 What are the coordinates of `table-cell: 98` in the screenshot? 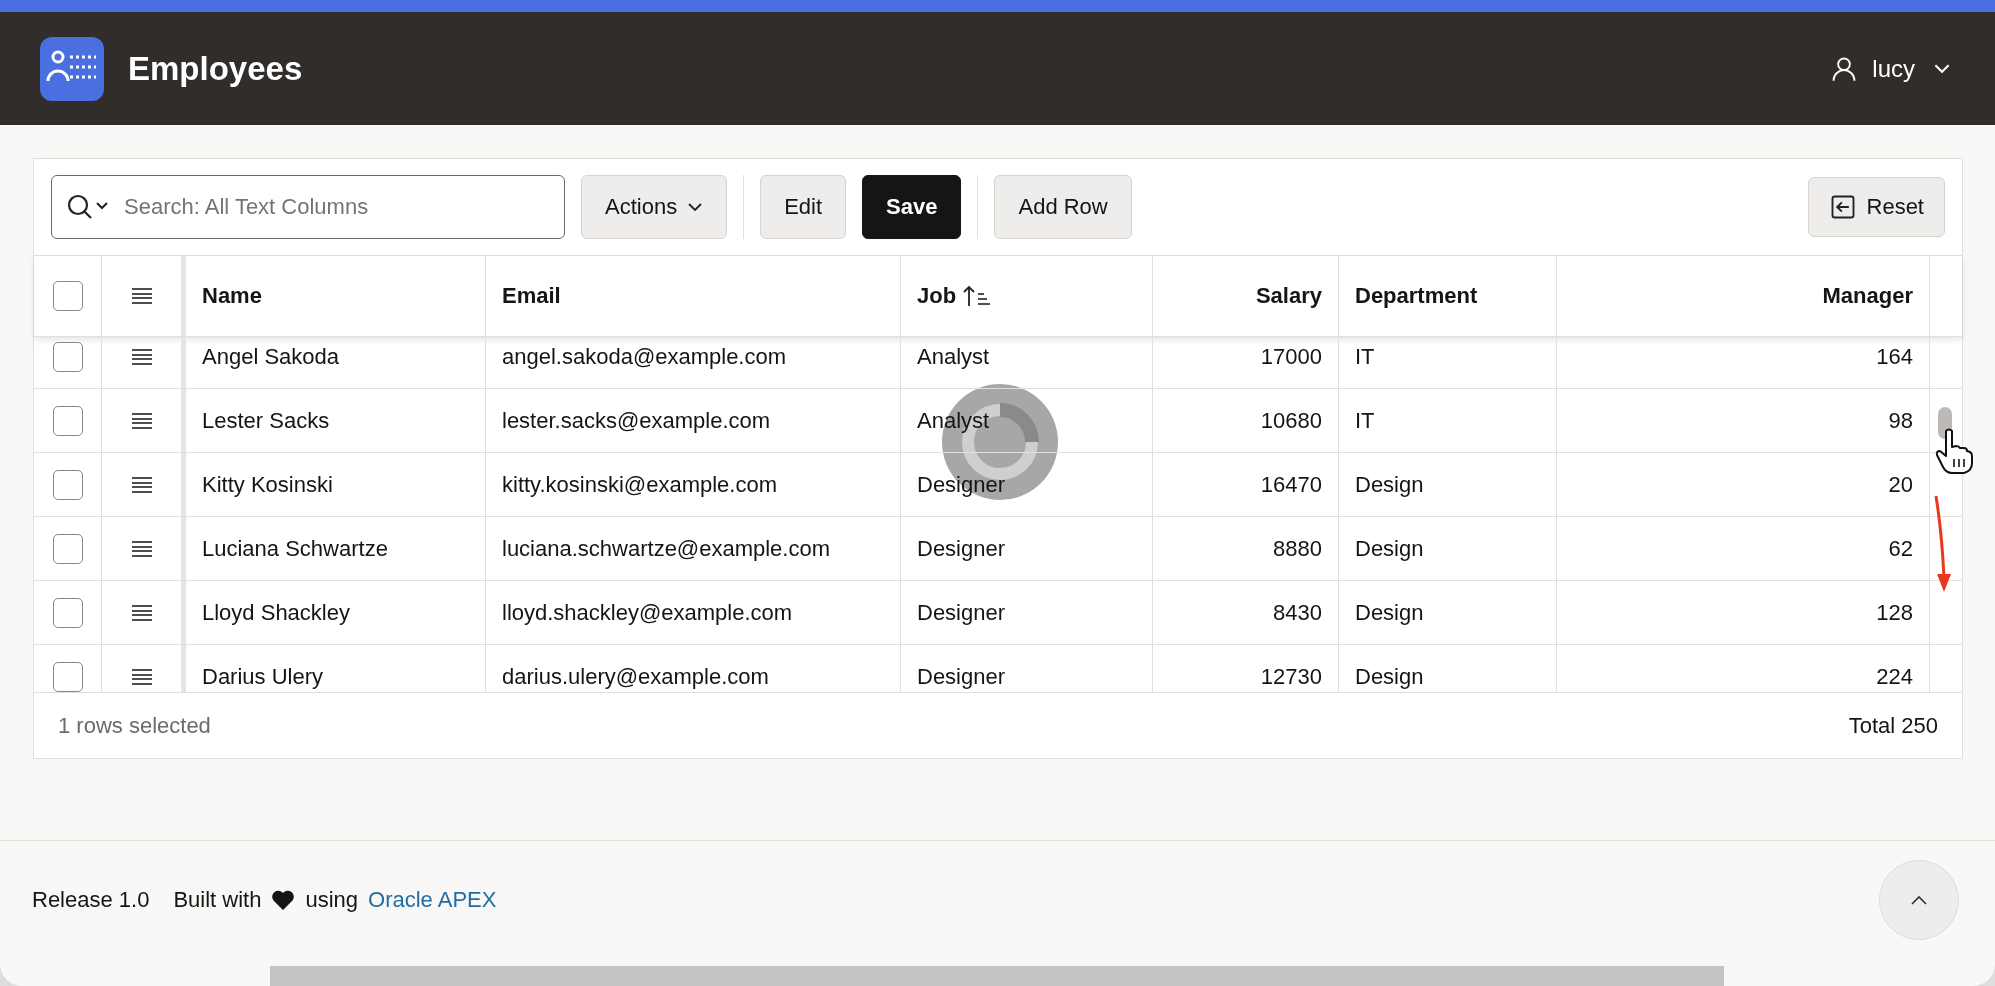 It's located at (1900, 420).